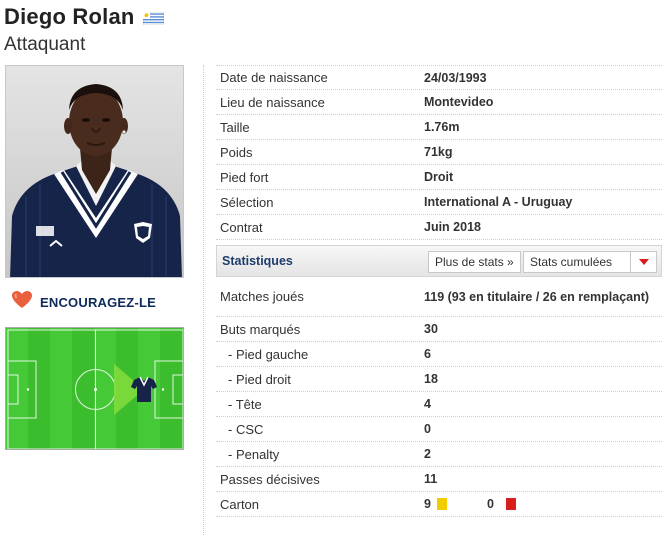 This screenshot has width=669, height=541. I want to click on player-photo, so click(94, 171).